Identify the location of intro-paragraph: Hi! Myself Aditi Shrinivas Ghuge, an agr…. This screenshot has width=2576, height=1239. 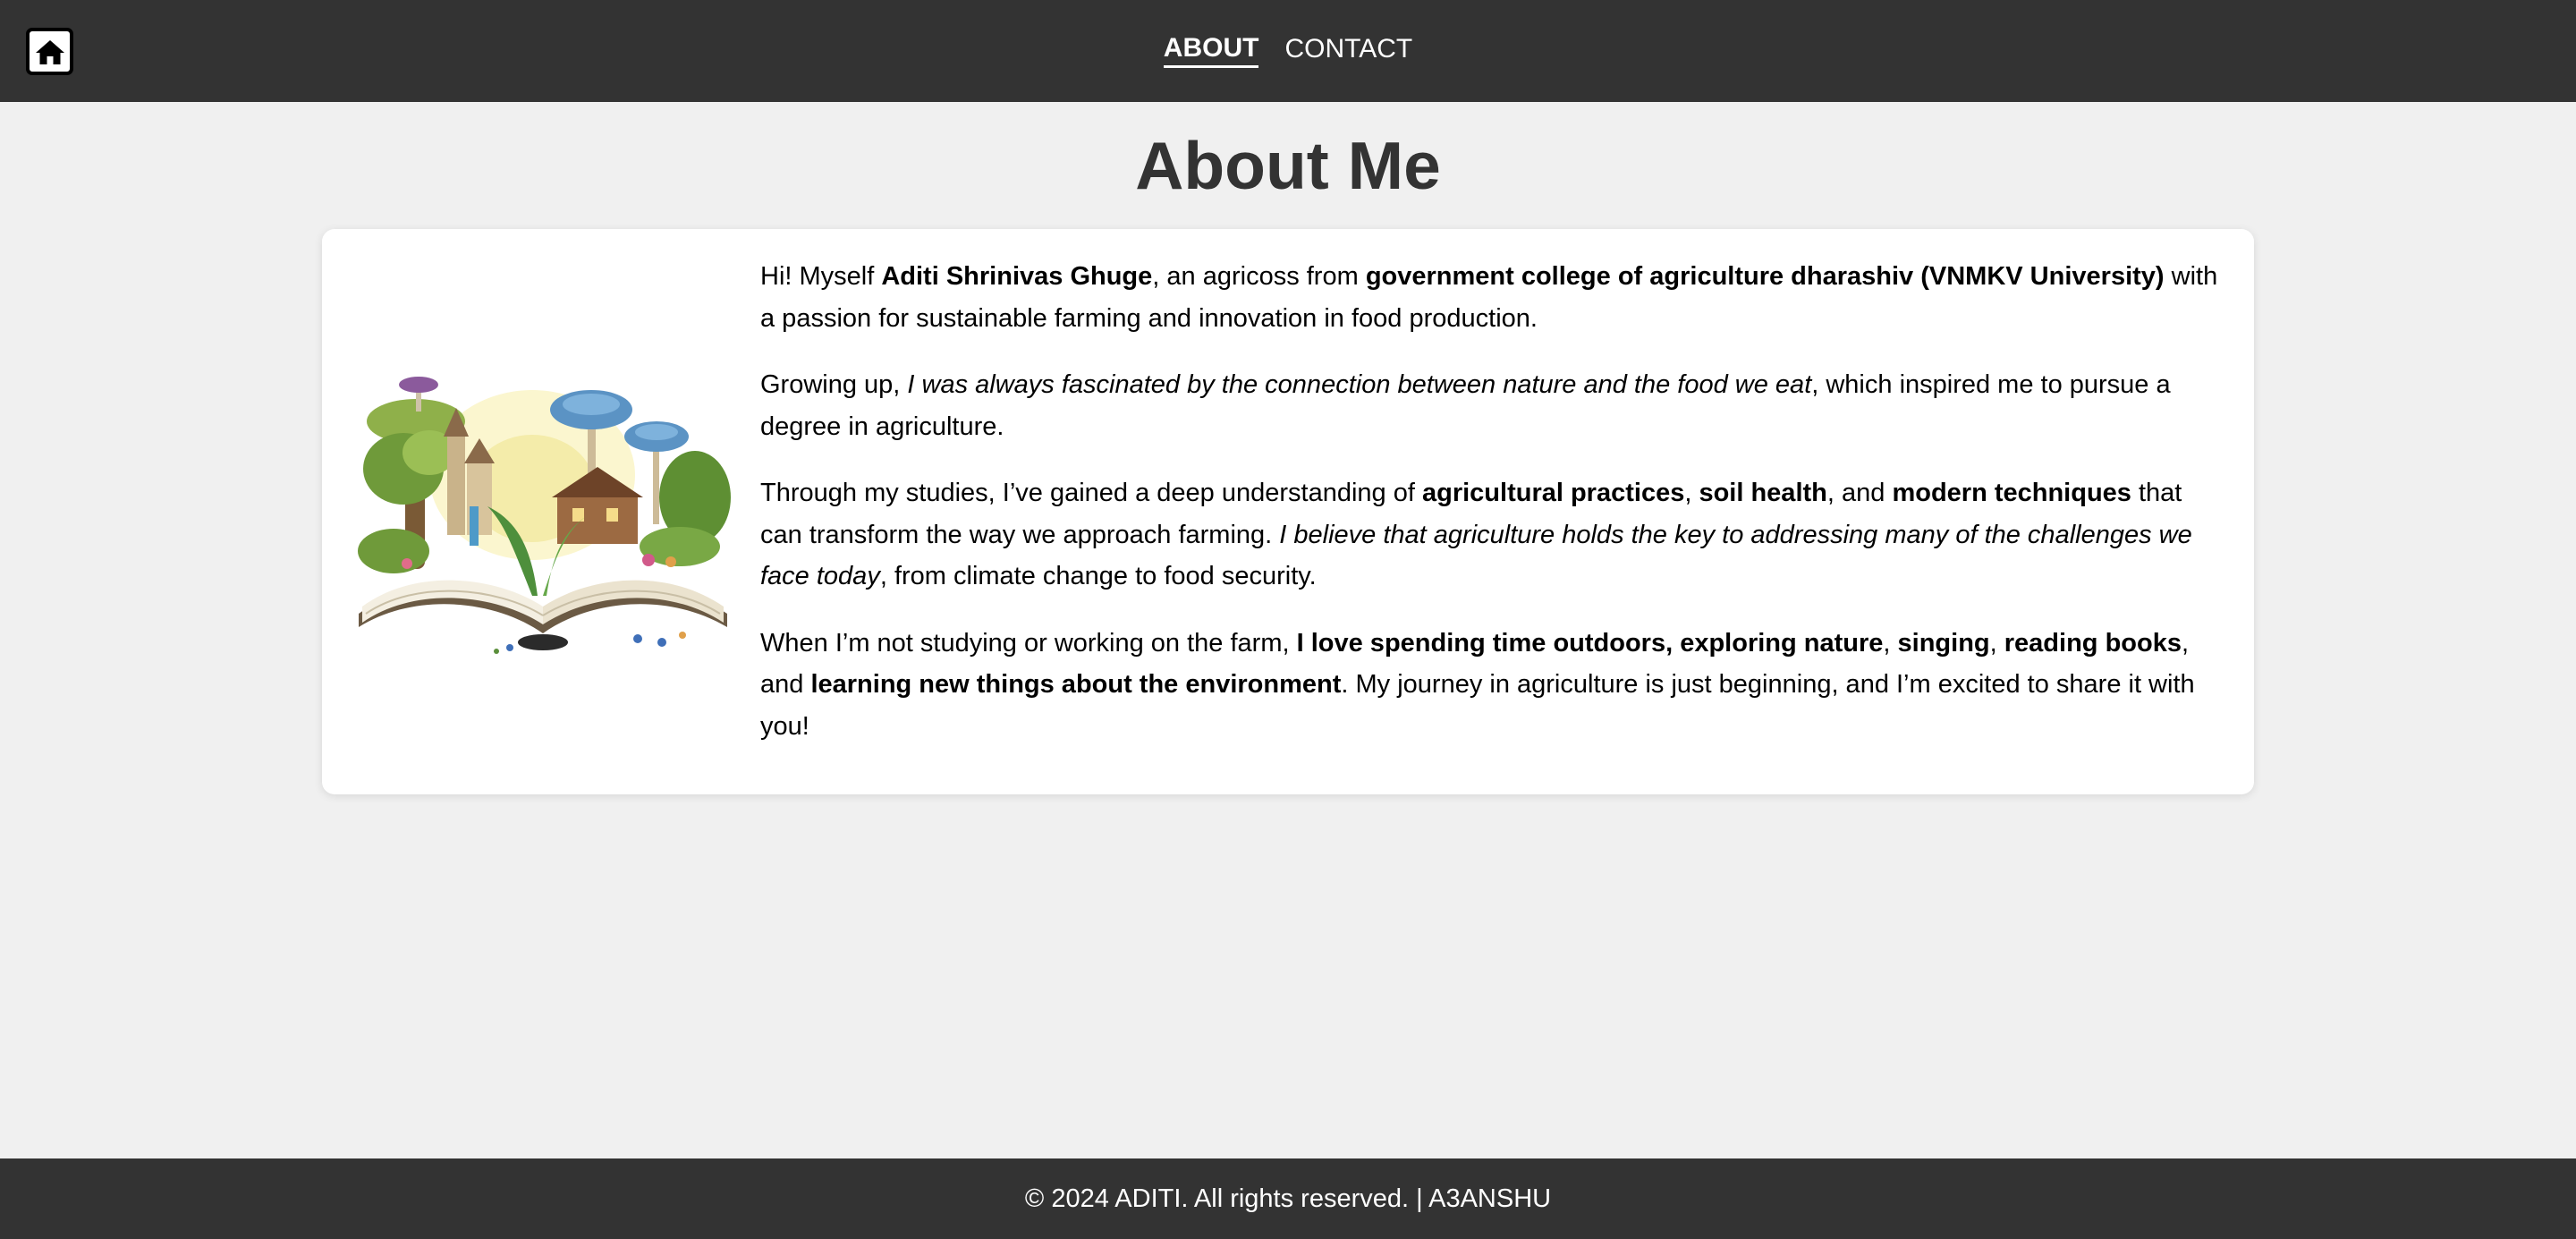
(1489, 297).